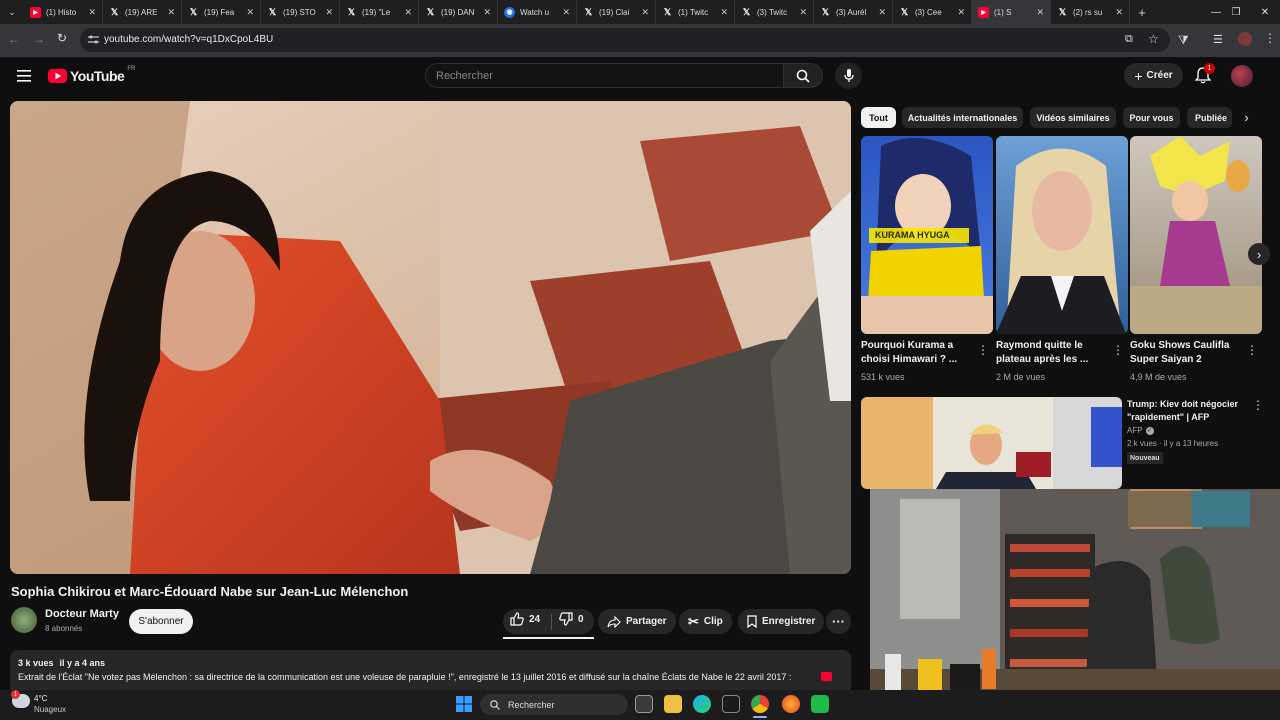 Image resolution: width=1280 pixels, height=720 pixels. I want to click on more-actions-button: ···, so click(838, 621).